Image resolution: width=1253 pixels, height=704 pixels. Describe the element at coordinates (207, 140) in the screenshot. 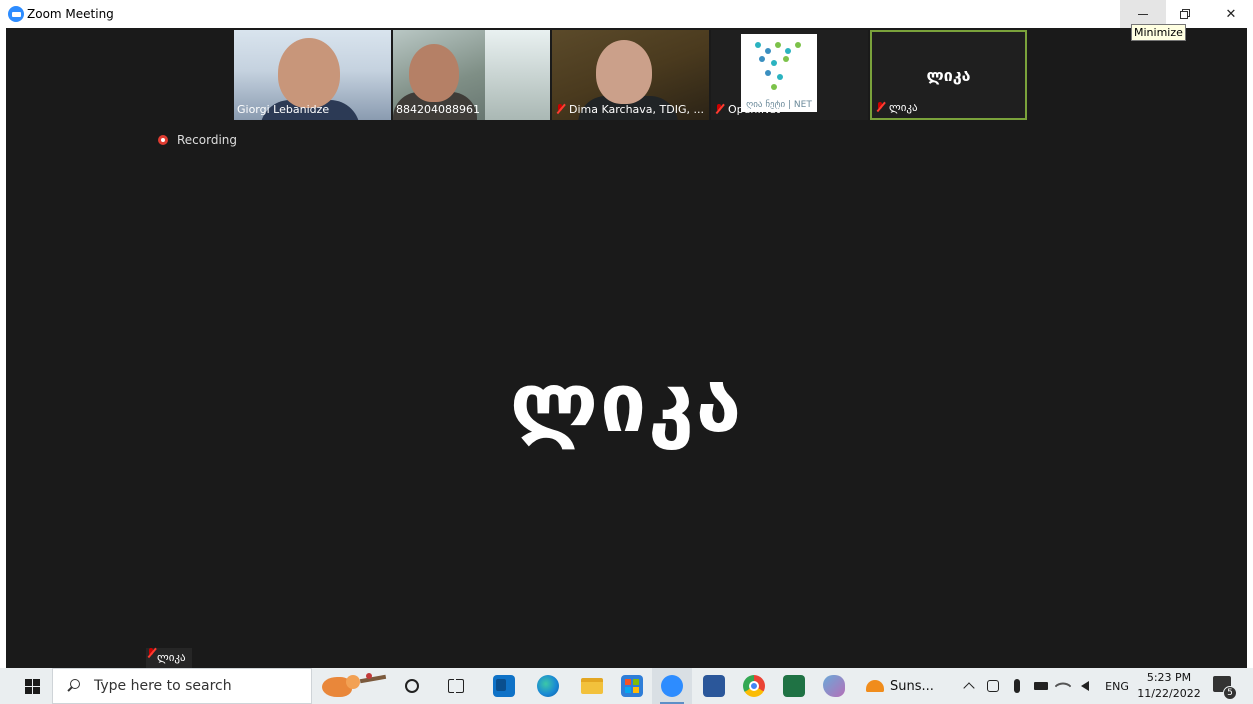

I see `recording-label: Recording` at that location.